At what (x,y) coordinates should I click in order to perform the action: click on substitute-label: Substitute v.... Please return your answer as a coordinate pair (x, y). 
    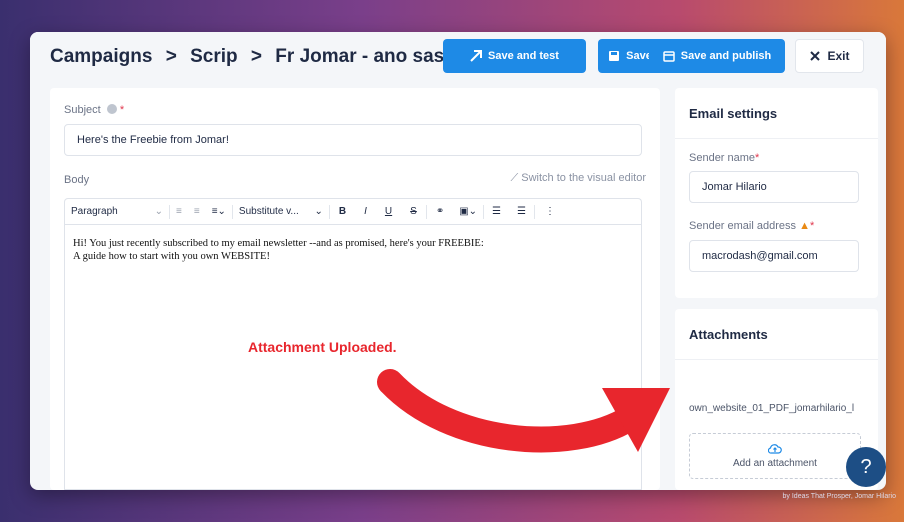
    Looking at the image, I should click on (268, 211).